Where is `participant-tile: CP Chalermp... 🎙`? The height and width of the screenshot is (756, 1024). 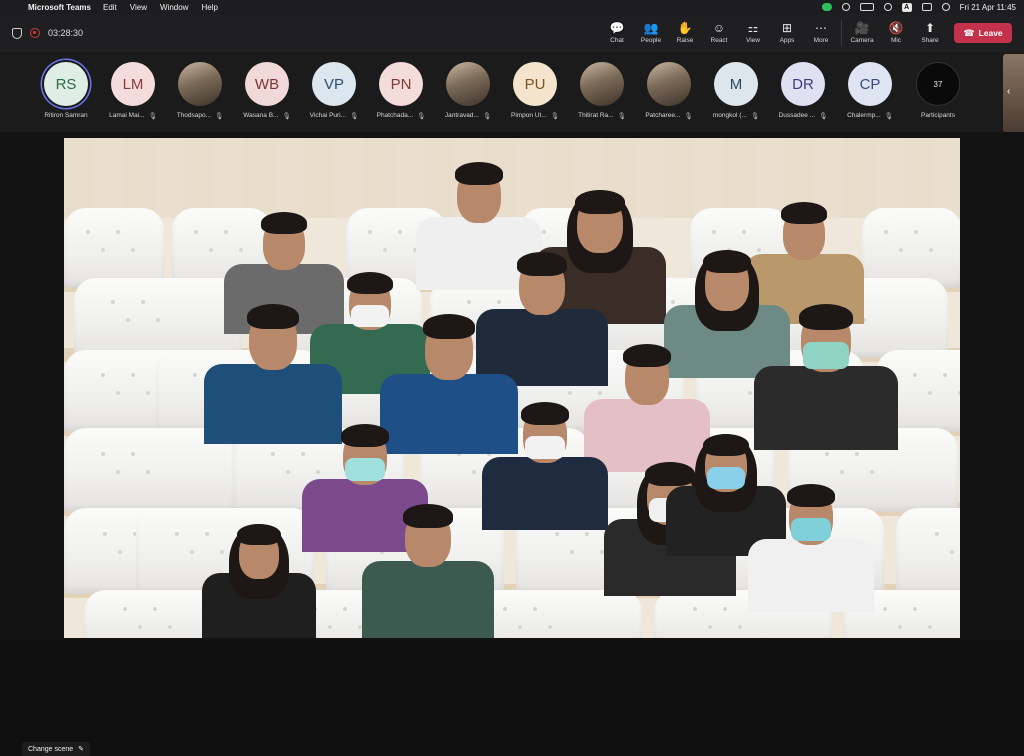
participant-tile: CP Chalermp... 🎙 is located at coordinates (870, 91).